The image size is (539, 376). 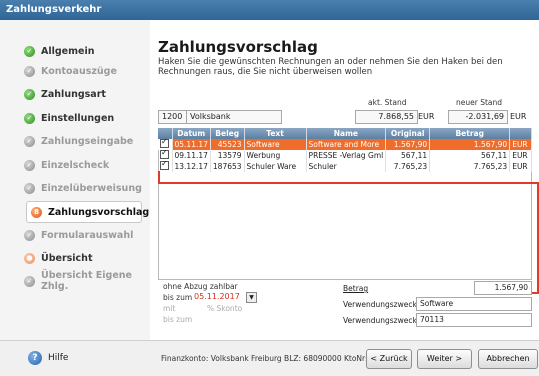 I want to click on bis-zum-skonto-label: bis zum, so click(x=178, y=319).